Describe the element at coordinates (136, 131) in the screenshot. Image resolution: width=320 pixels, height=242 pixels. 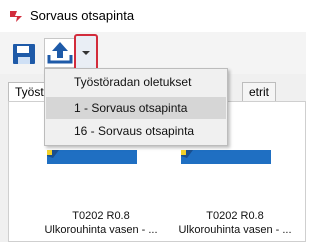
I see `menu-item-16-face-turning: 16 - Sorvaus otsapinta` at that location.